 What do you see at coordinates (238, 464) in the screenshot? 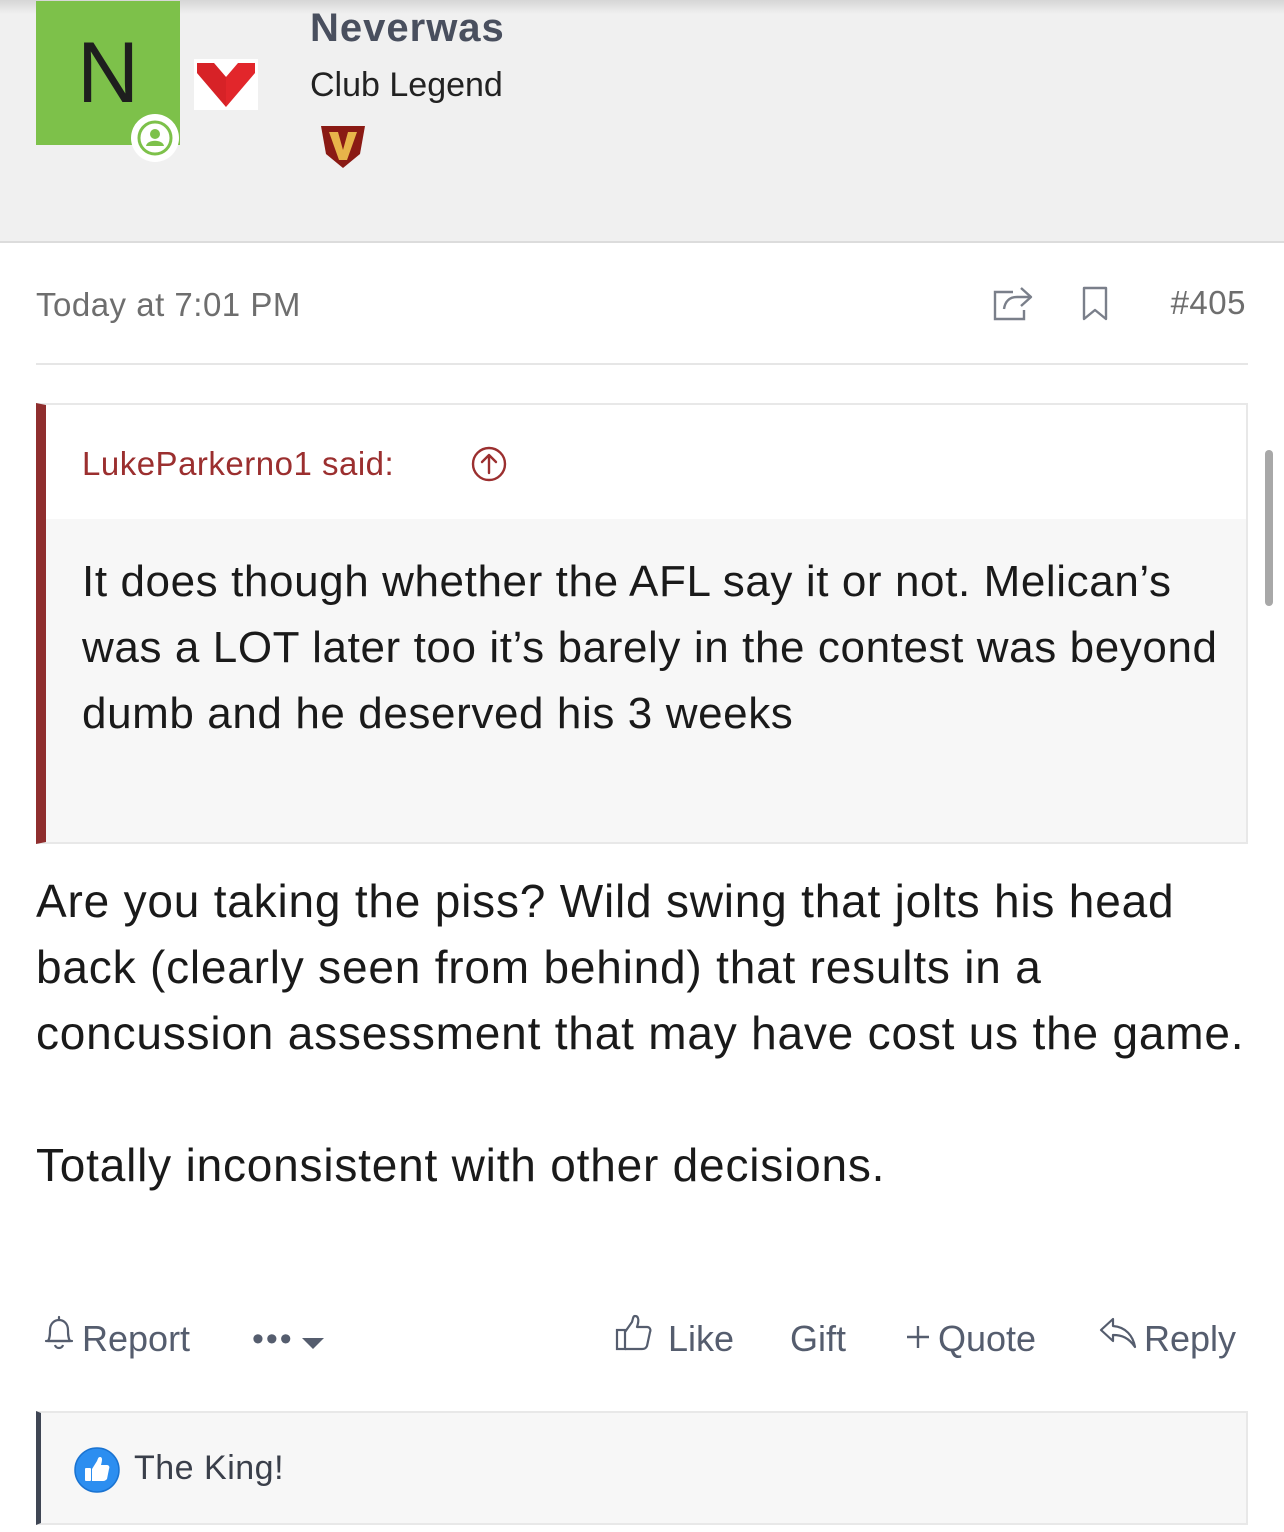
I see `quote-author-link: LukeParkerno1 said:` at bounding box center [238, 464].